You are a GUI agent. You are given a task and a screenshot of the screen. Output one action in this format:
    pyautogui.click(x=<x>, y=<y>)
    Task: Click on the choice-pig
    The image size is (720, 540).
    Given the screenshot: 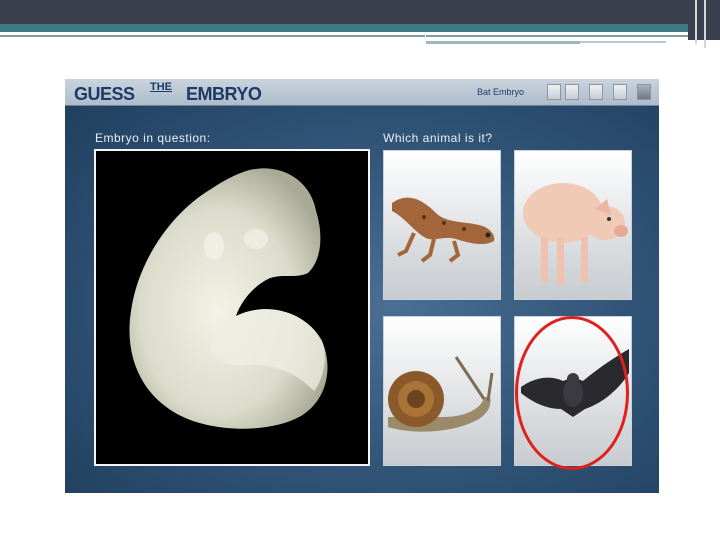 What is the action you would take?
    pyautogui.click(x=573, y=225)
    